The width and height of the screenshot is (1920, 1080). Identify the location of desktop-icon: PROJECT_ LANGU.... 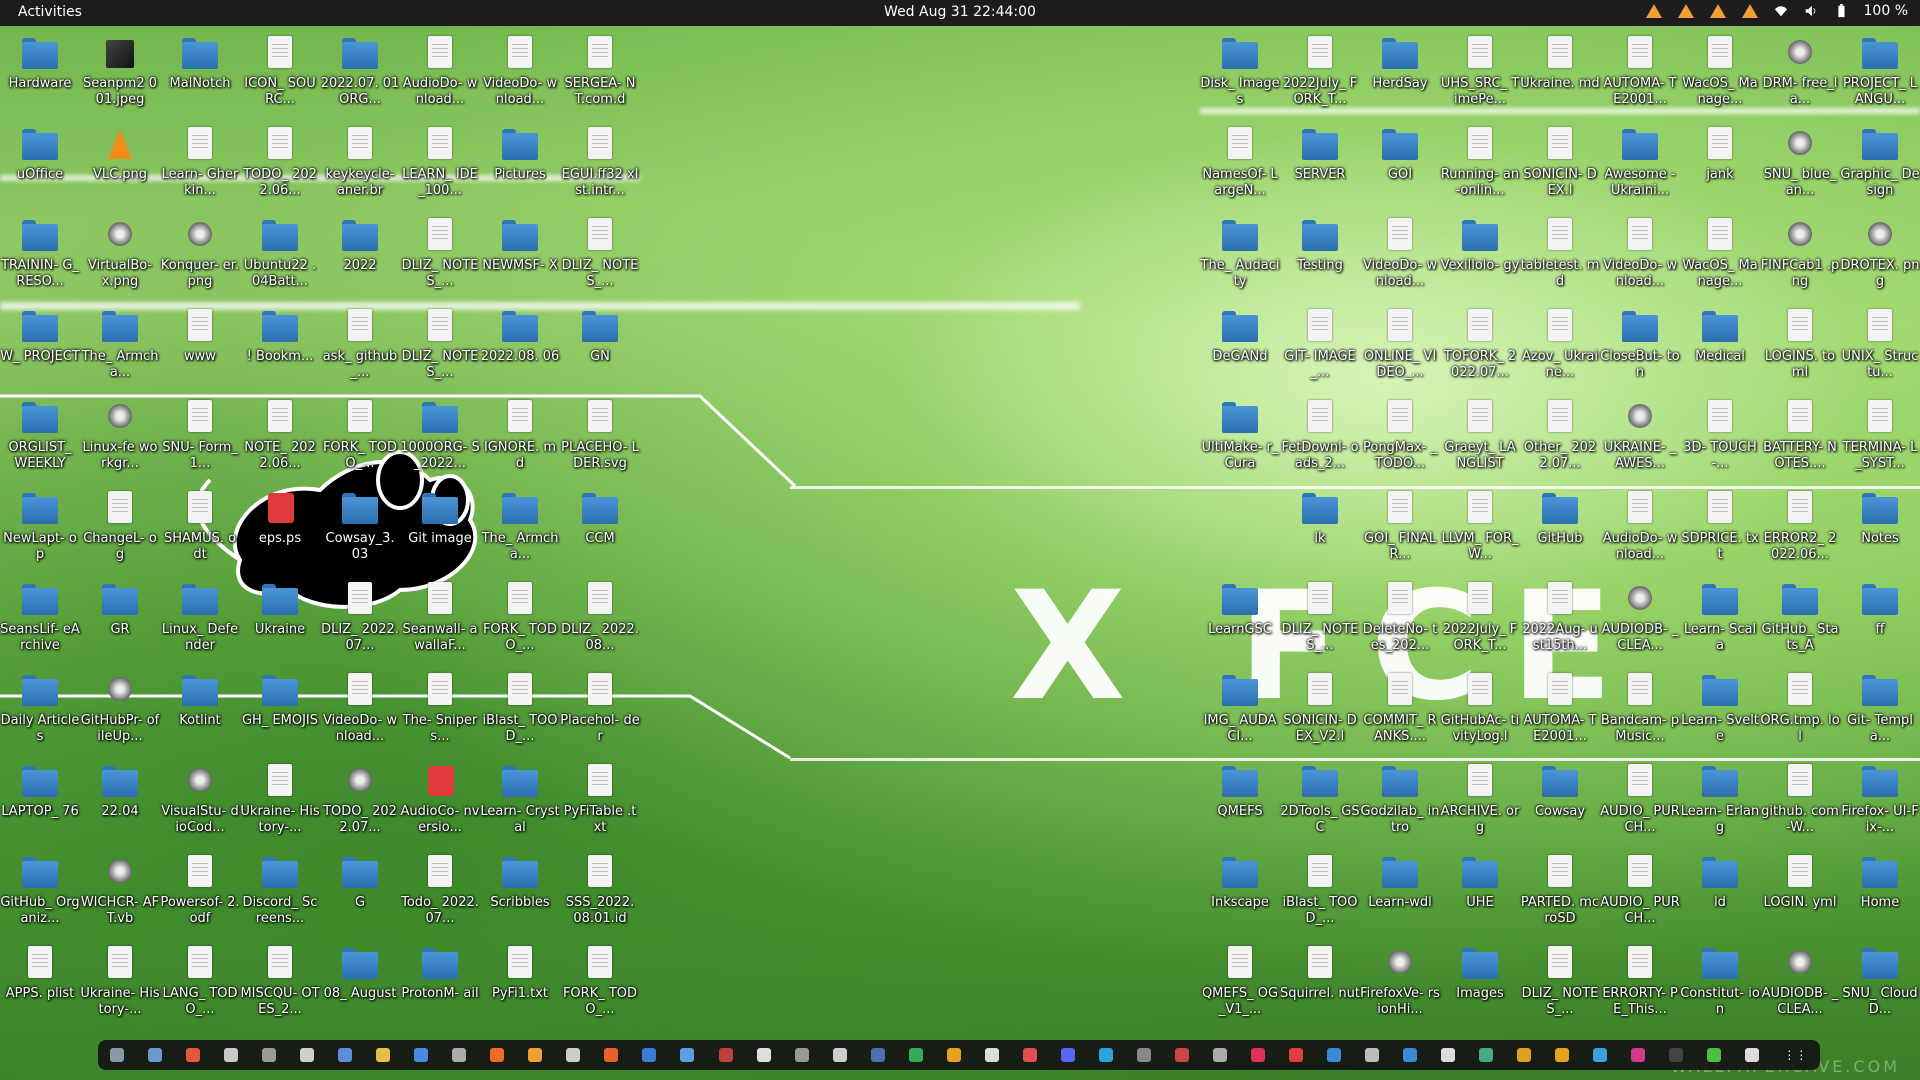
(1880, 73).